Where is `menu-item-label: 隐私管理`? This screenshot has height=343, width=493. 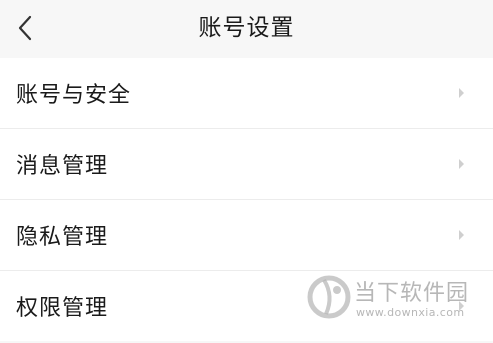
menu-item-label: 隐私管理 is located at coordinates (62, 237).